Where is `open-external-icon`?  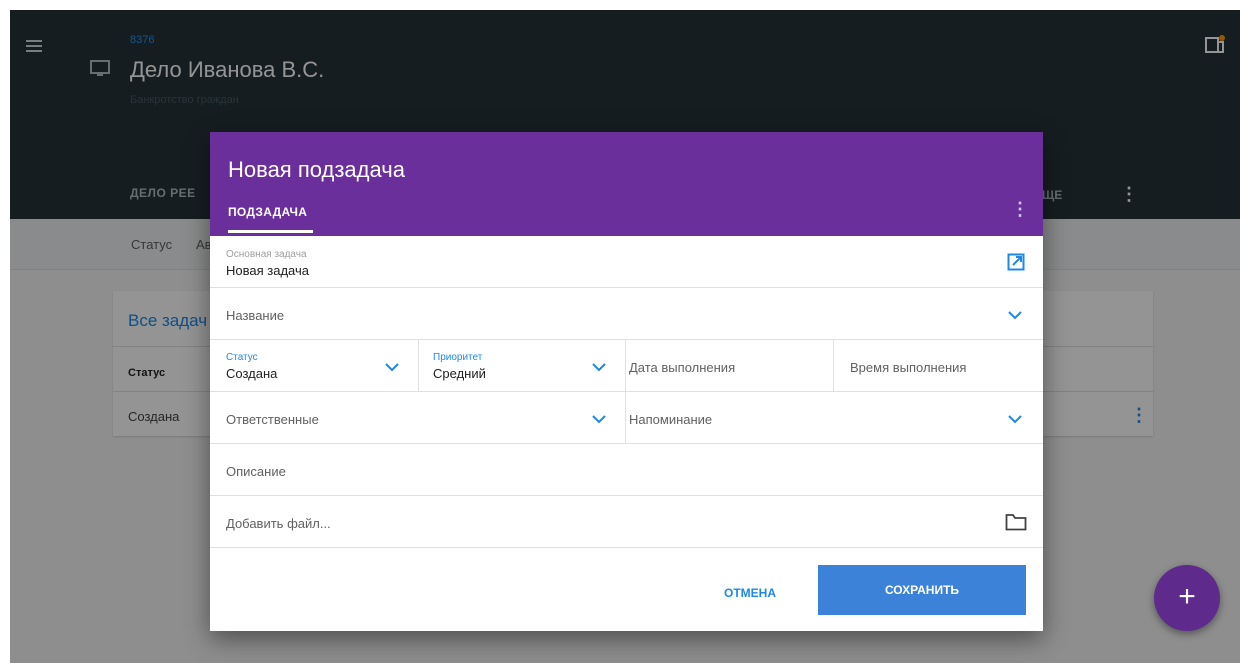 open-external-icon is located at coordinates (1016, 262).